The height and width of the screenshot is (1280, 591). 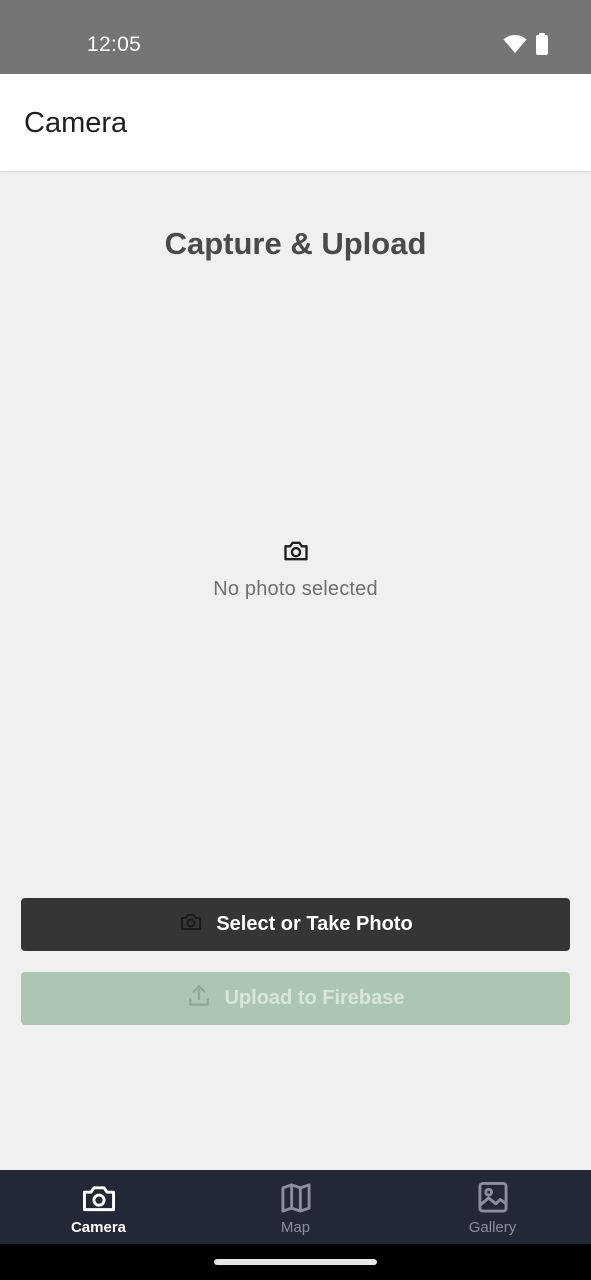 What do you see at coordinates (515, 46) in the screenshot?
I see `wifi-icon` at bounding box center [515, 46].